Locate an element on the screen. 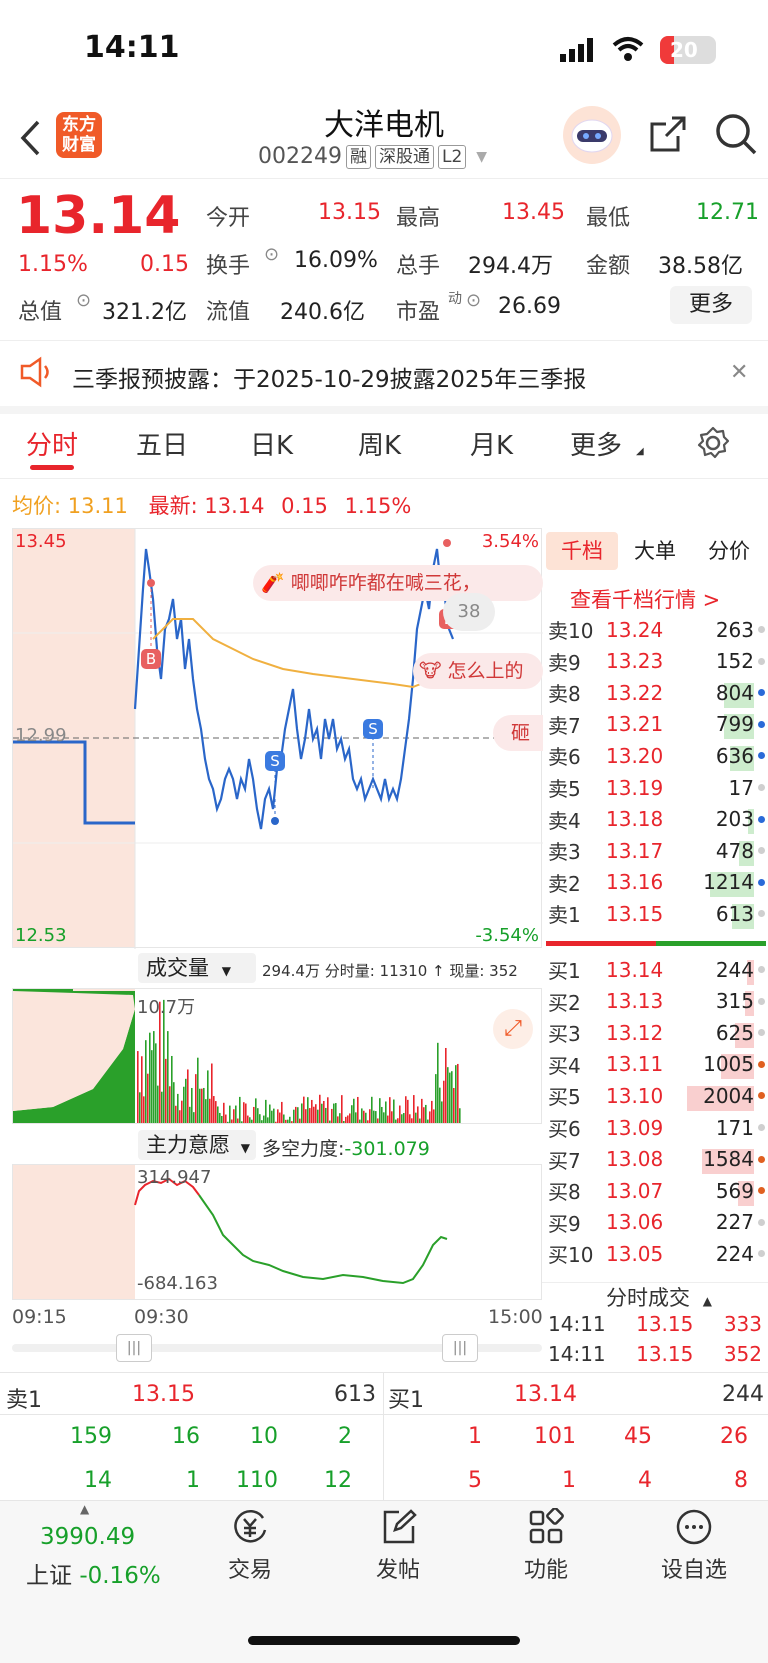 This screenshot has width=768, height=1663. force-selector: 主力意愿 ▼ is located at coordinates (197, 1145).